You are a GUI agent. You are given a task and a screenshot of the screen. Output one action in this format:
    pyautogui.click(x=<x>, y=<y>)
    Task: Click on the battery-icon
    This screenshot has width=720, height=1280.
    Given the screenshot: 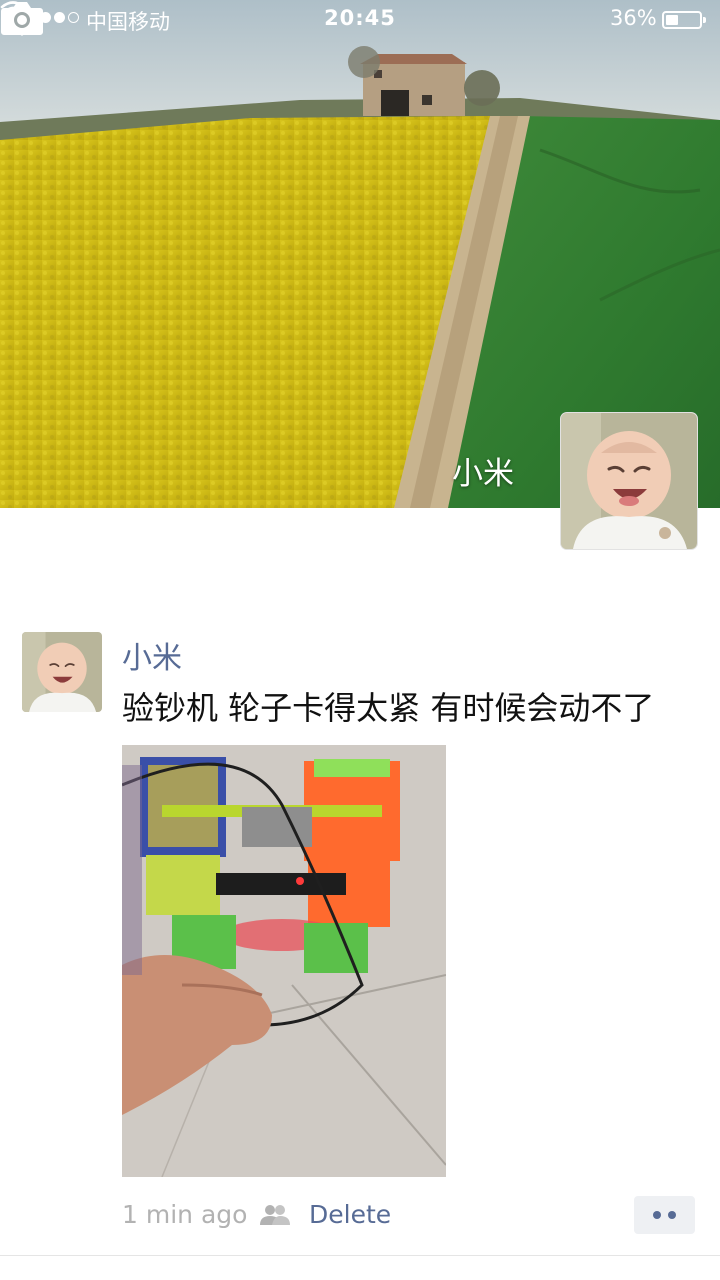 What is the action you would take?
    pyautogui.click(x=684, y=20)
    